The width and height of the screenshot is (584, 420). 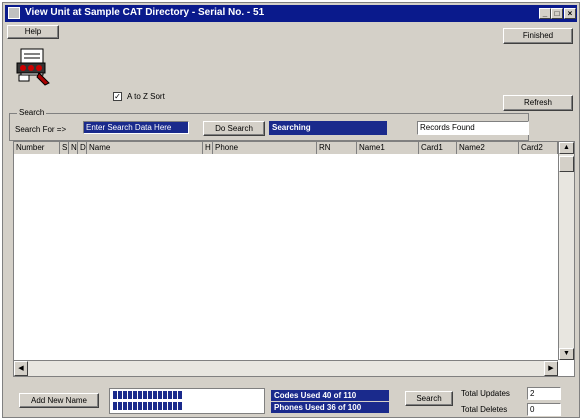 I want to click on col-n: N, so click(x=73, y=148).